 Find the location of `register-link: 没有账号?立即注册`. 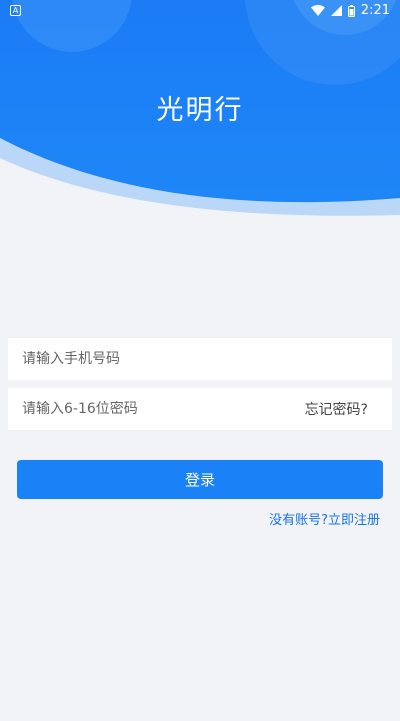

register-link: 没有账号?立即注册 is located at coordinates (324, 518).